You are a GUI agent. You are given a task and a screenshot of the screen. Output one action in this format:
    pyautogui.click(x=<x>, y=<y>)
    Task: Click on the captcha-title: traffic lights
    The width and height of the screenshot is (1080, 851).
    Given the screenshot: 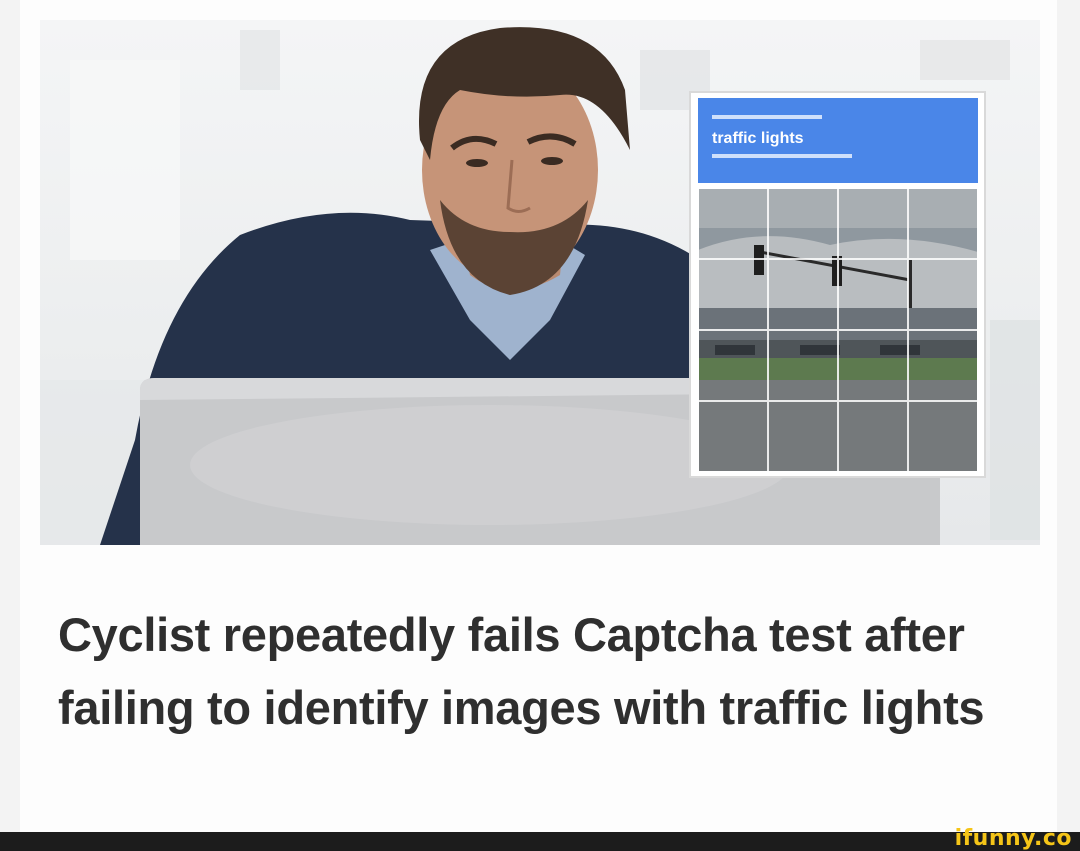 What is the action you would take?
    pyautogui.click(x=758, y=138)
    